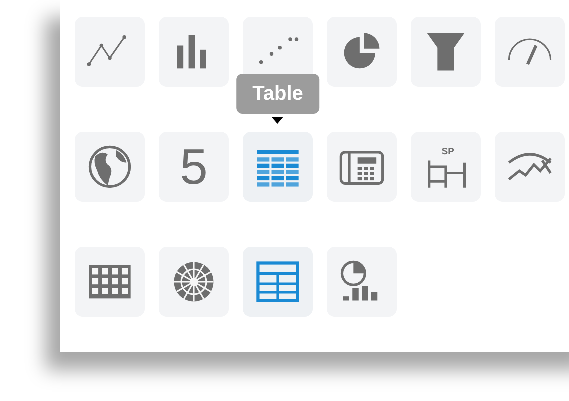 Image resolution: width=569 pixels, height=401 pixels. What do you see at coordinates (448, 151) in the screenshot?
I see `sp-label: SP` at bounding box center [448, 151].